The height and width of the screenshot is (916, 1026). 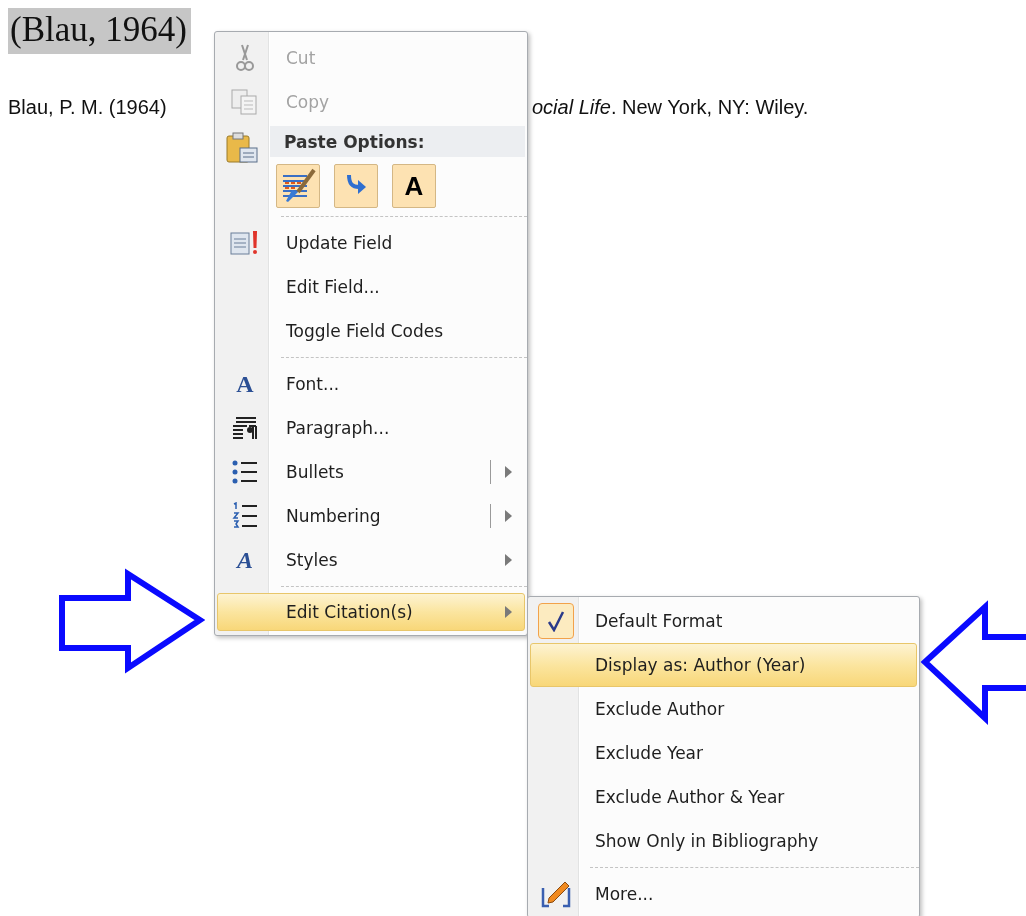 I want to click on numbered-list-icon, so click(x=245, y=516).